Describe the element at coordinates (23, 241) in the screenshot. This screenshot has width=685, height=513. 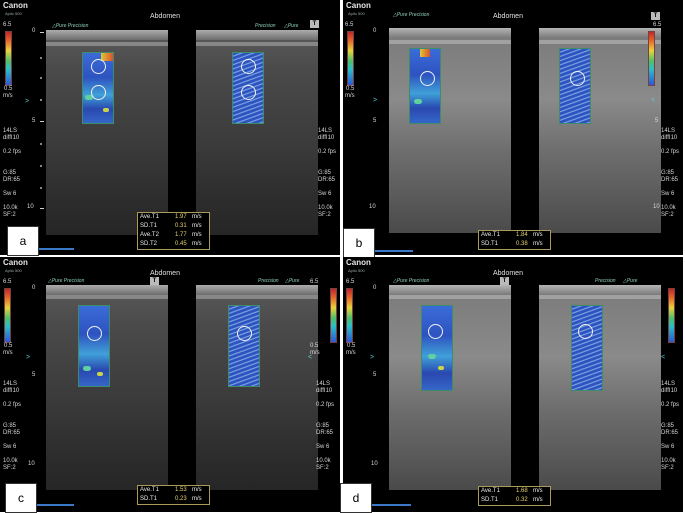
I see `panel-label-a: a` at that location.